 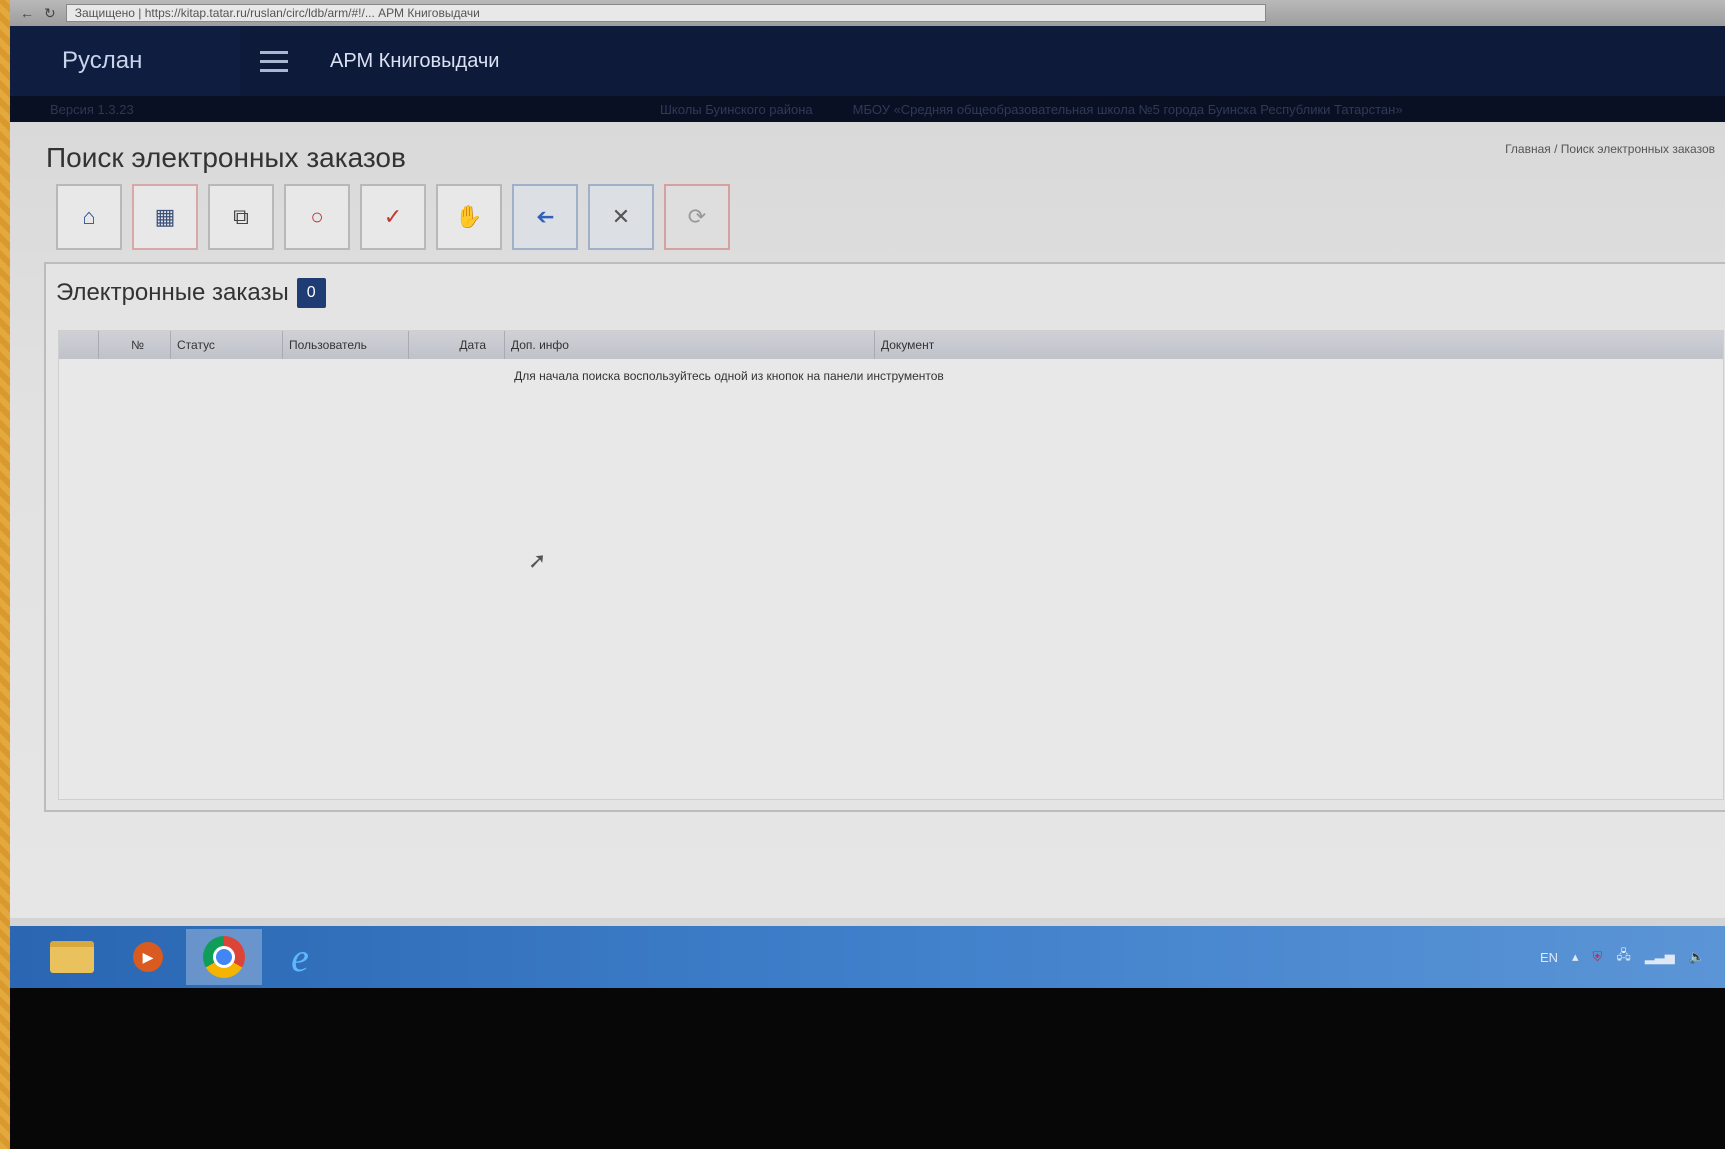 I want to click on orders-panel-header: Электронные заказы 0, so click(x=191, y=293).